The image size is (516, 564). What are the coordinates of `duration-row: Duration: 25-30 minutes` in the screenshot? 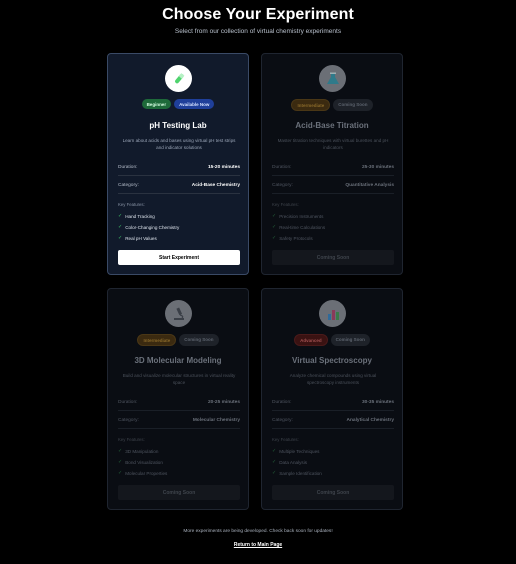 It's located at (333, 167).